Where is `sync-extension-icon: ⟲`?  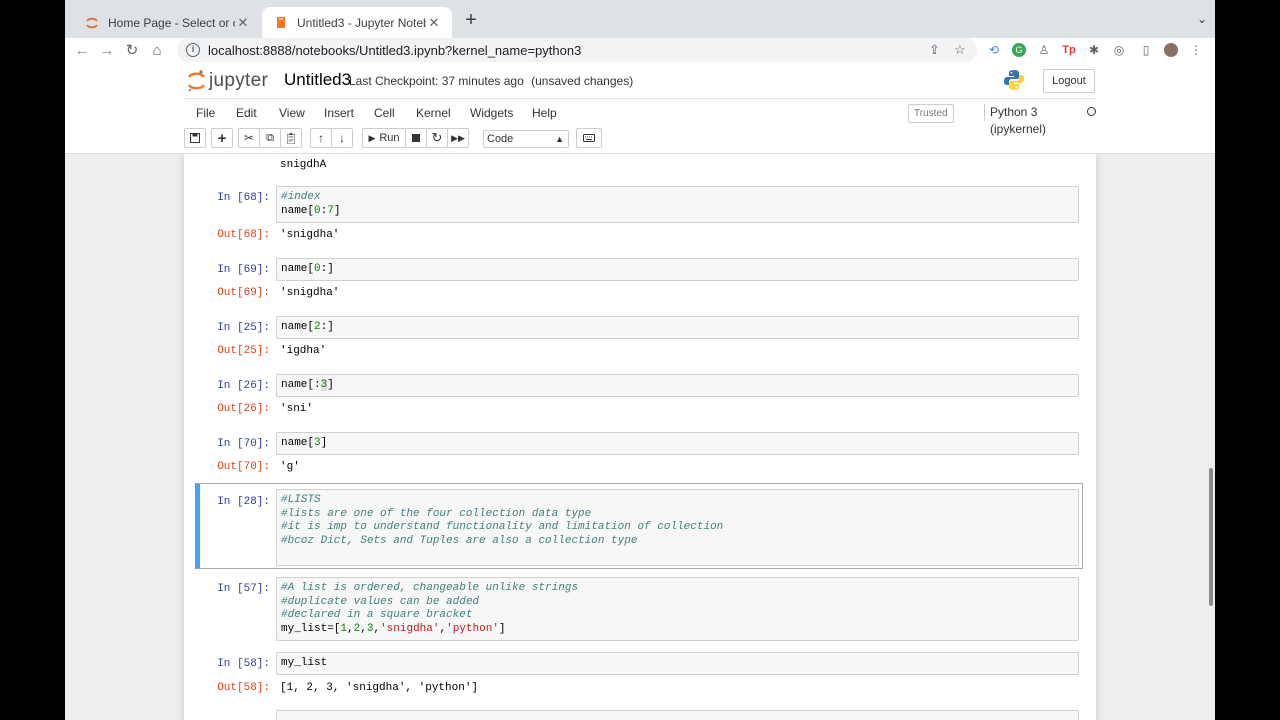 sync-extension-icon: ⟲ is located at coordinates (994, 50).